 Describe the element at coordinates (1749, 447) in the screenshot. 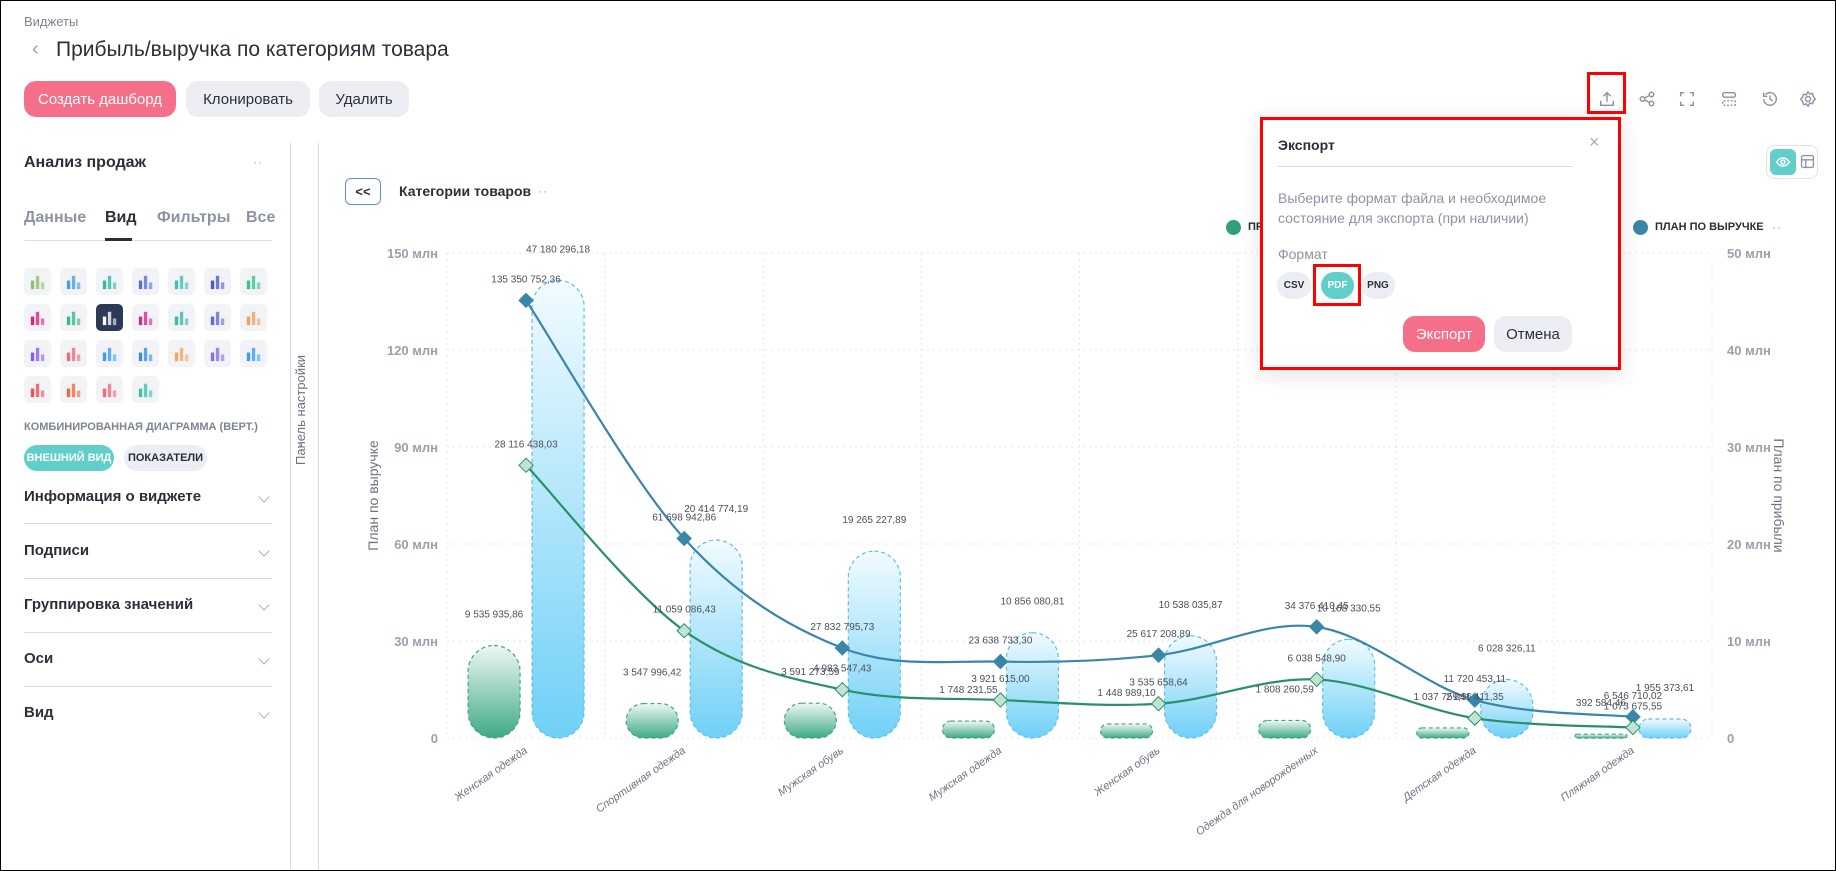

I see `y2-tick-label: 30 млн` at that location.